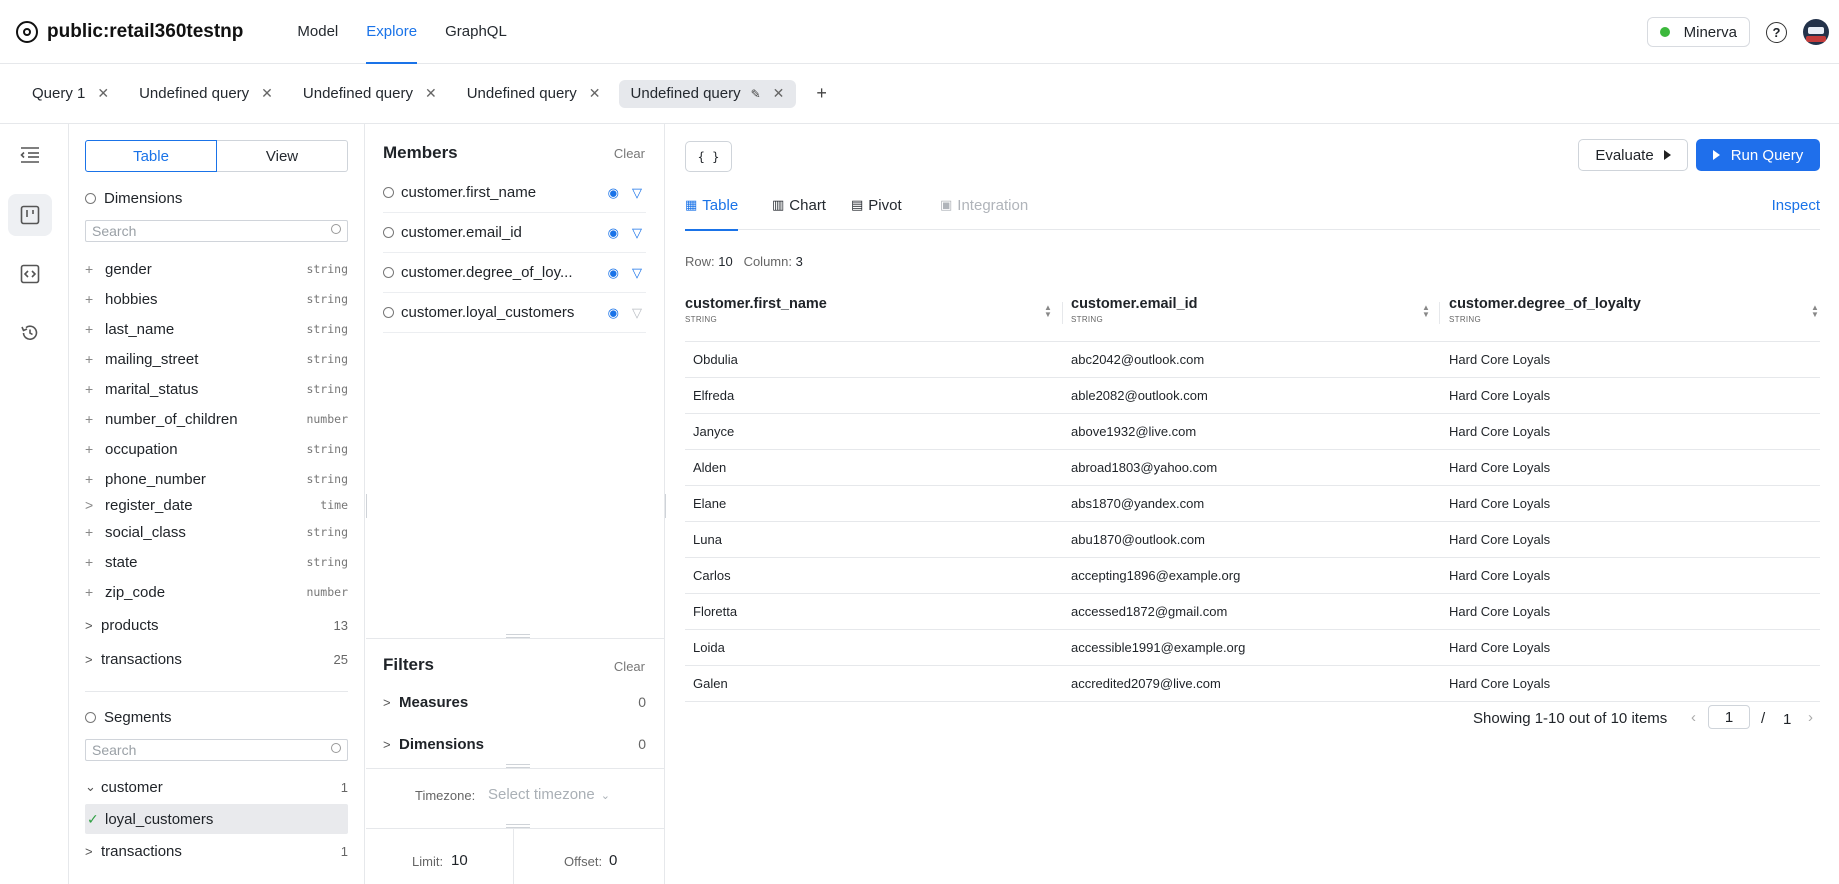  Describe the element at coordinates (216, 562) in the screenshot. I see `dimension-item: + state string` at that location.